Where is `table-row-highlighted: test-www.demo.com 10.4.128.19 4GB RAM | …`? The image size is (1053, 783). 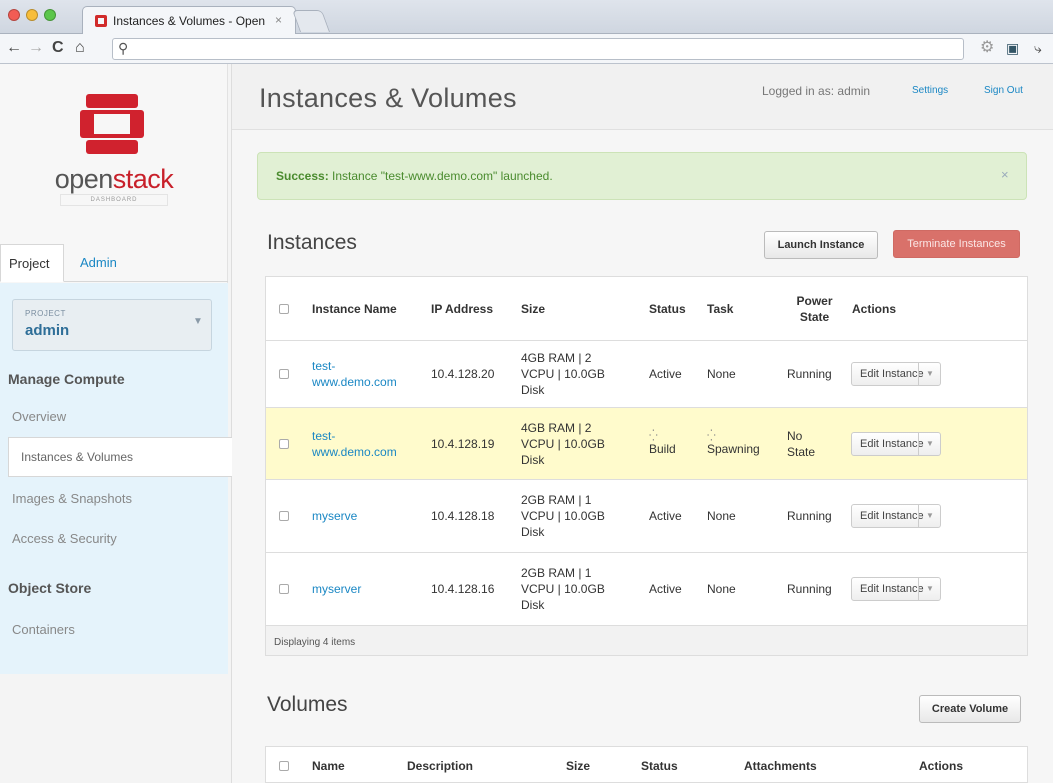 table-row-highlighted: test-www.demo.com 10.4.128.19 4GB RAM | … is located at coordinates (646, 444).